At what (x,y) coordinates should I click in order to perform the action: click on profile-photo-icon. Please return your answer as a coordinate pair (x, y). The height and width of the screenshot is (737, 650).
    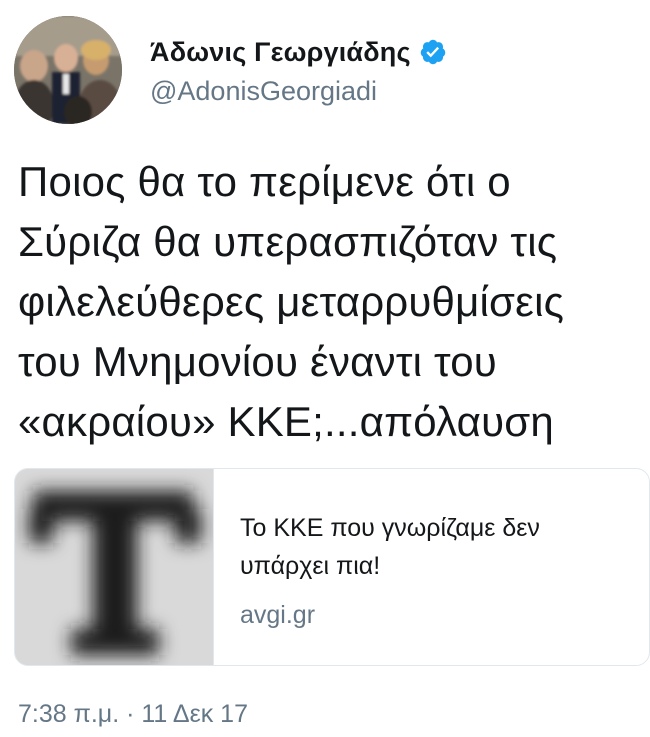
    Looking at the image, I should click on (68, 70).